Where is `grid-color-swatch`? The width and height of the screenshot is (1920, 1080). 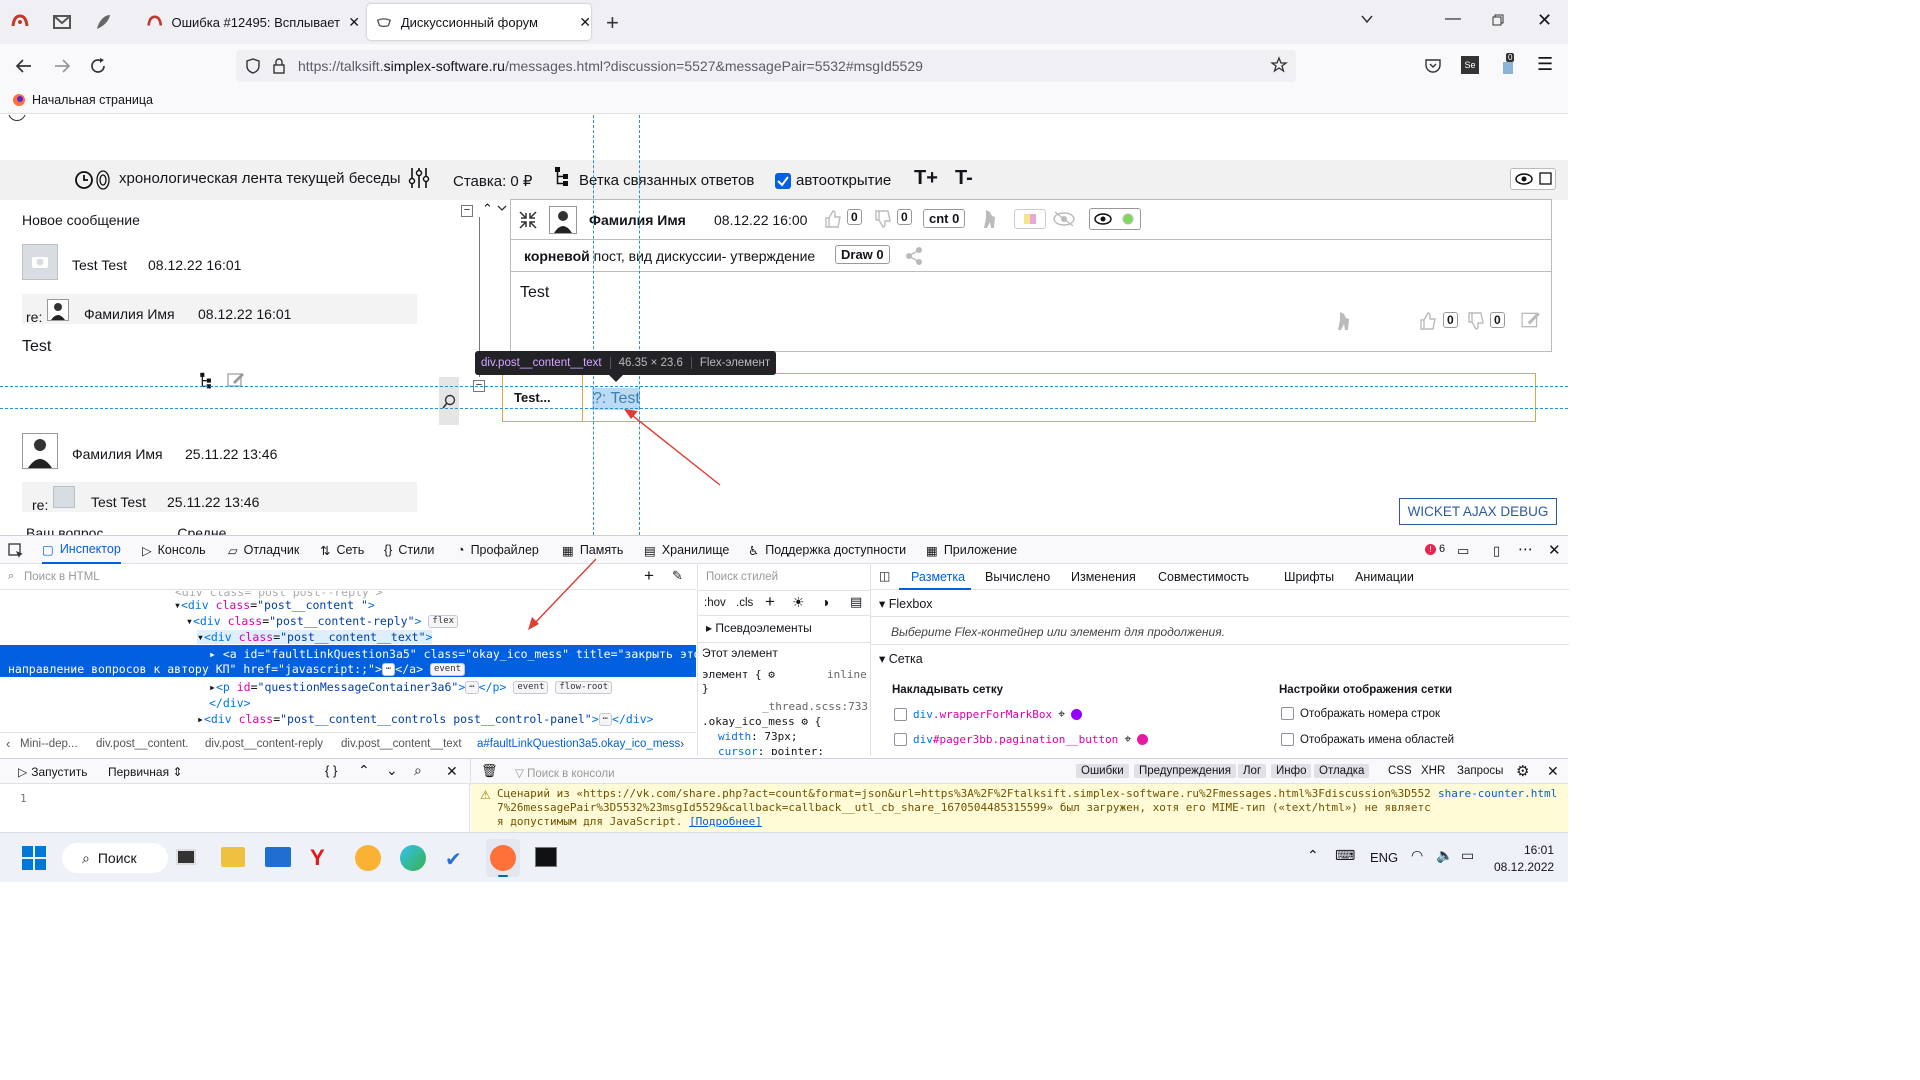
grid-color-swatch is located at coordinates (1143, 739).